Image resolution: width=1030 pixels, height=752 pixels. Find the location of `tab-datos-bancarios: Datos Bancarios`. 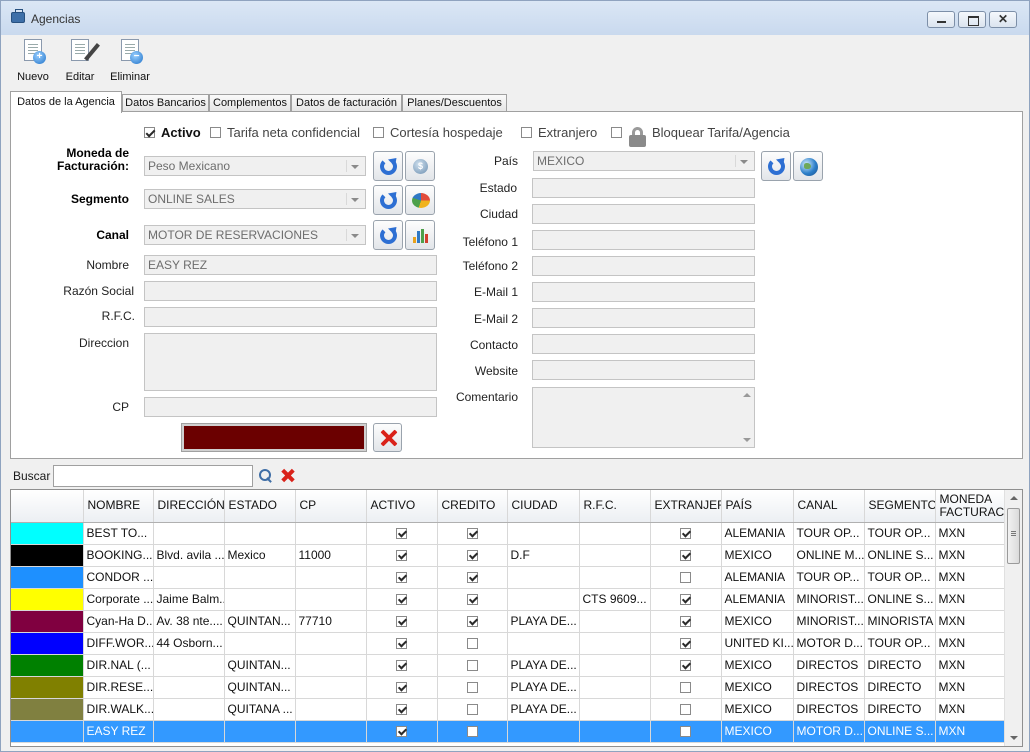

tab-datos-bancarios: Datos Bancarios is located at coordinates (165, 103).